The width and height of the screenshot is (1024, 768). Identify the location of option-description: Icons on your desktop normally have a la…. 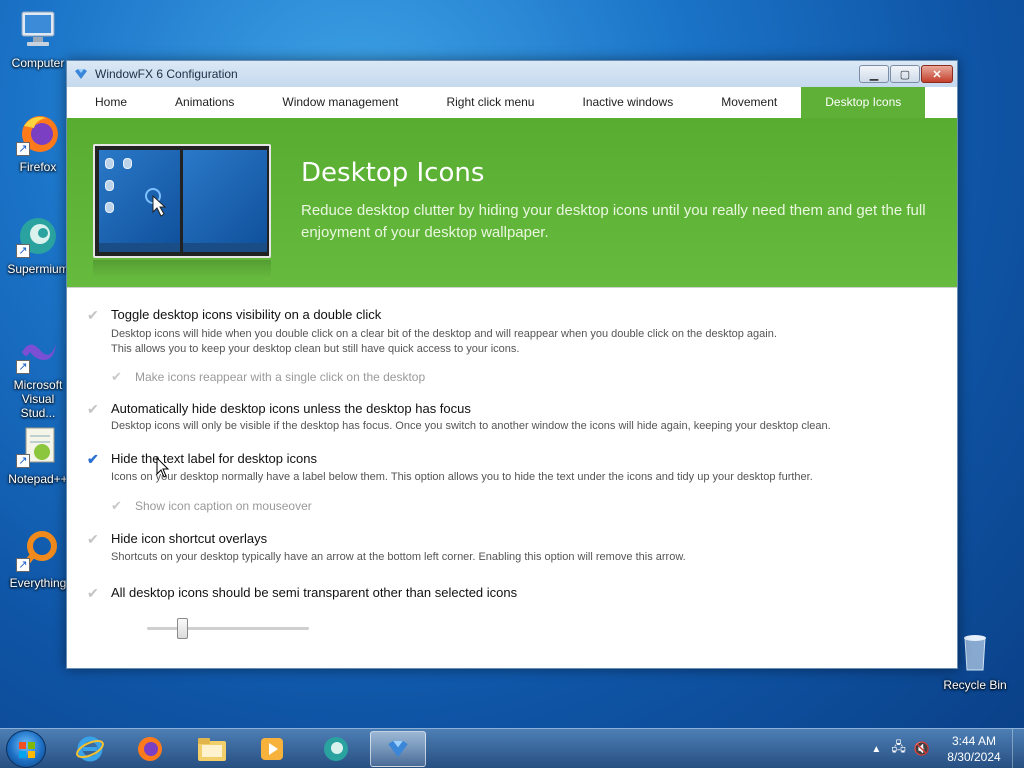
(462, 477).